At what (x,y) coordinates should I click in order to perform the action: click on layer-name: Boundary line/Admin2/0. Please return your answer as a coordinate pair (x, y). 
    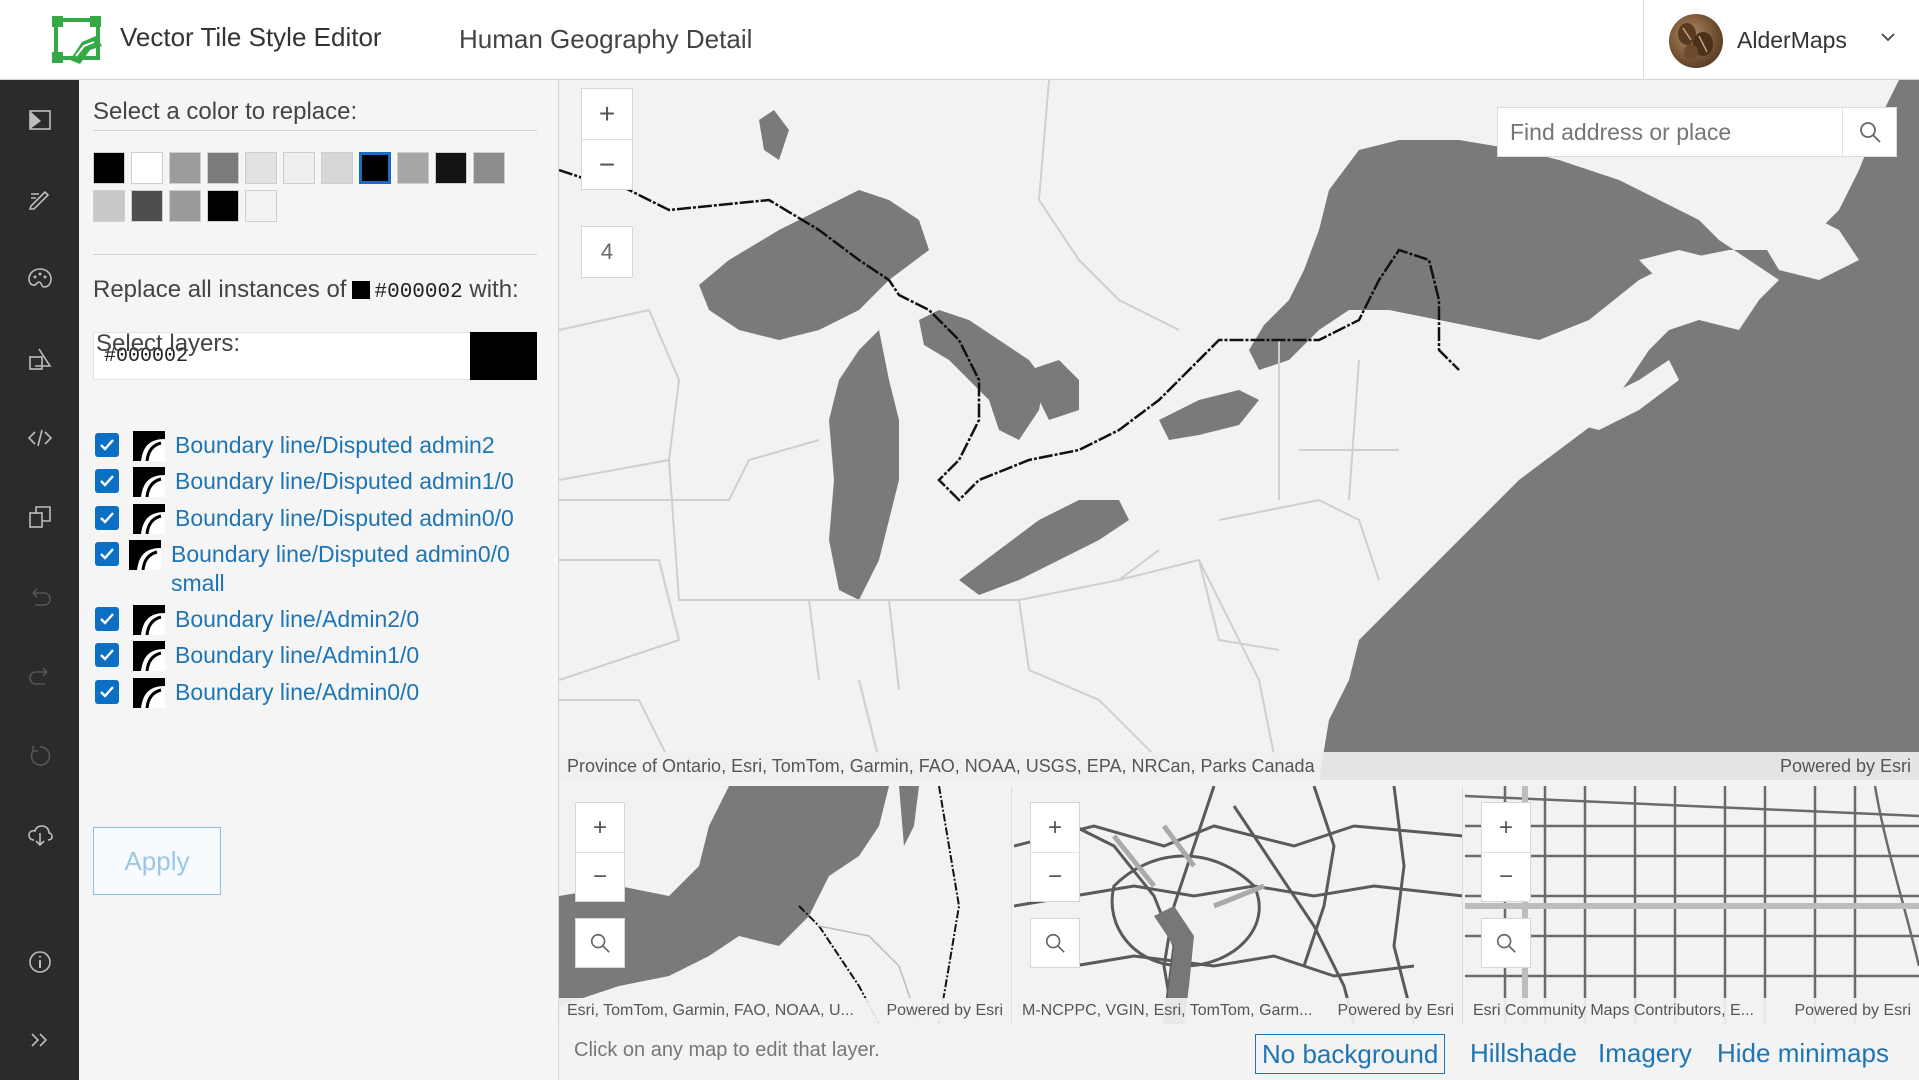
    Looking at the image, I should click on (297, 619).